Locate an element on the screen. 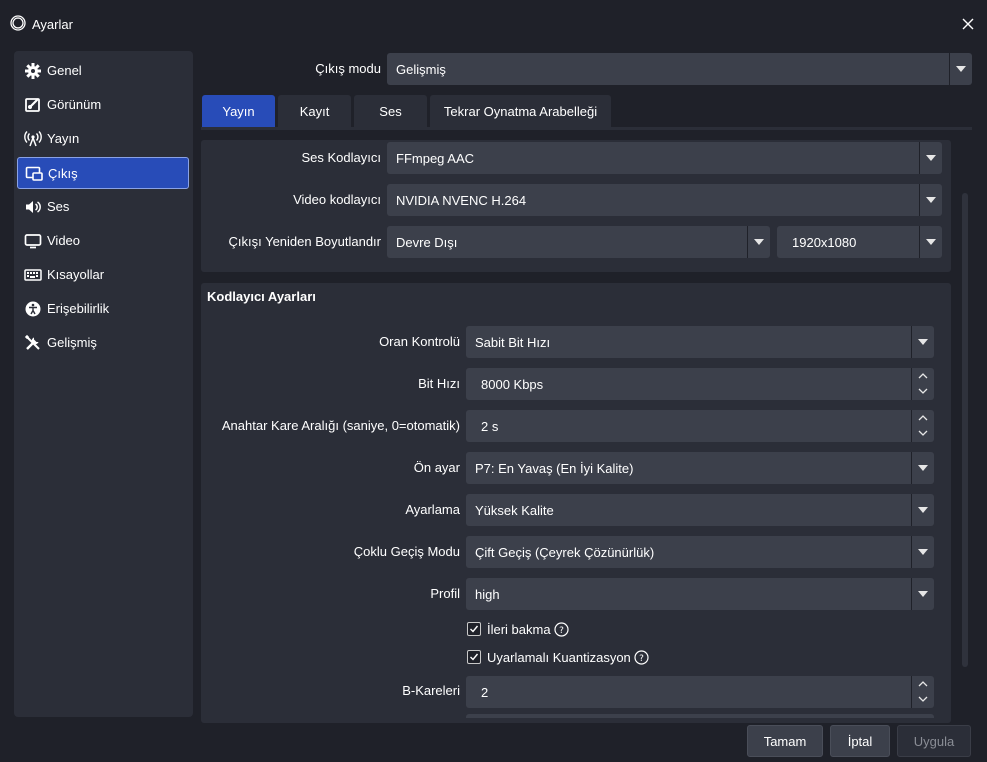 This screenshot has height=762, width=987. sidebar-item-audio: Ses is located at coordinates (103, 207).